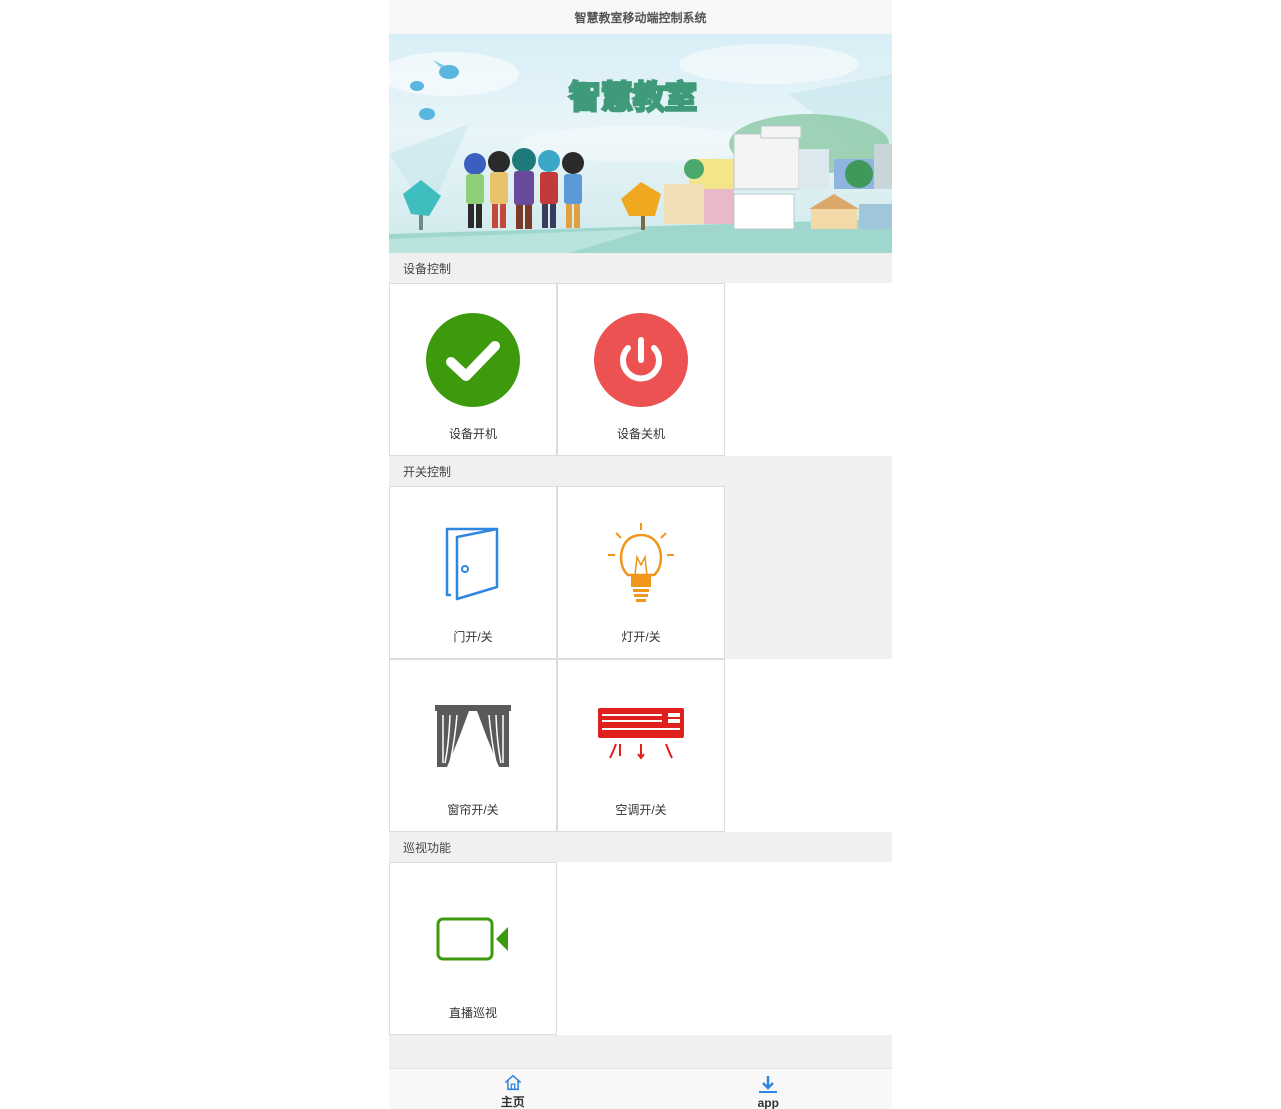  I want to click on tab-app-label: app, so click(768, 1102).